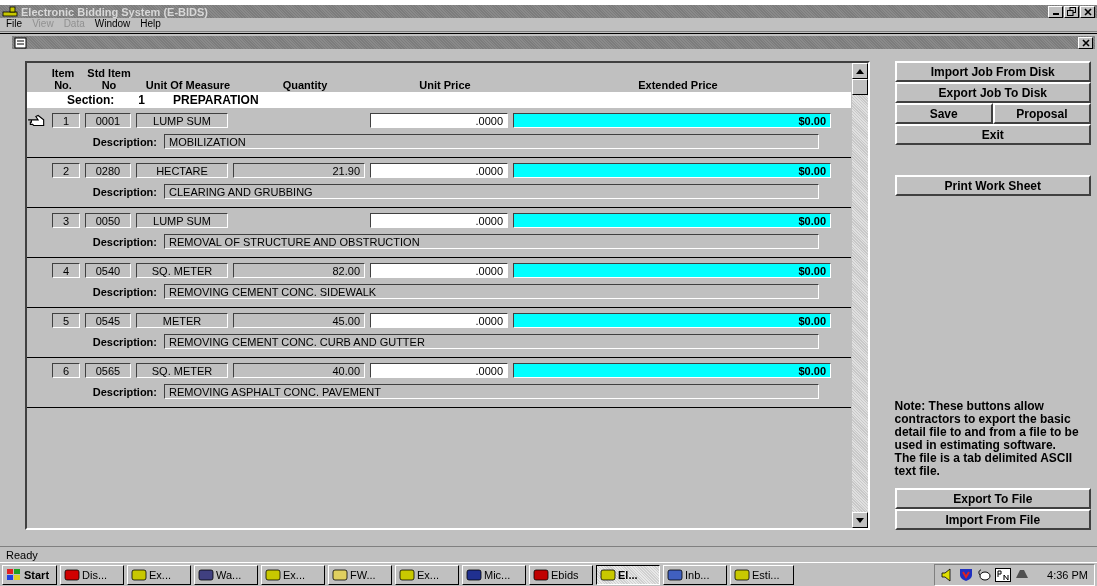 The image size is (1097, 586). Describe the element at coordinates (1041, 113) in the screenshot. I see `proposal-button: Proposal` at that location.